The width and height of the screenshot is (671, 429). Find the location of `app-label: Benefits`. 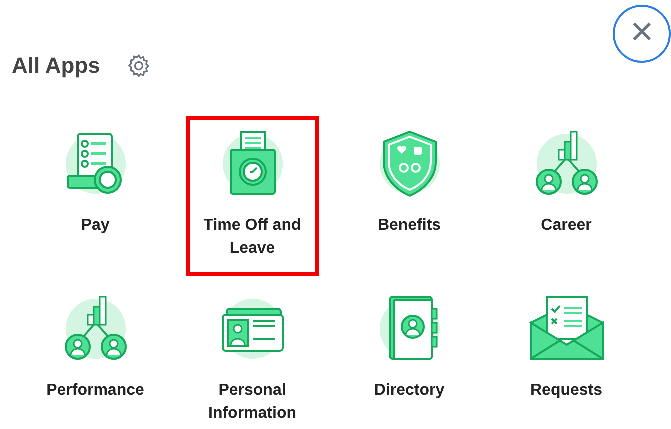

app-label: Benefits is located at coordinates (410, 226).